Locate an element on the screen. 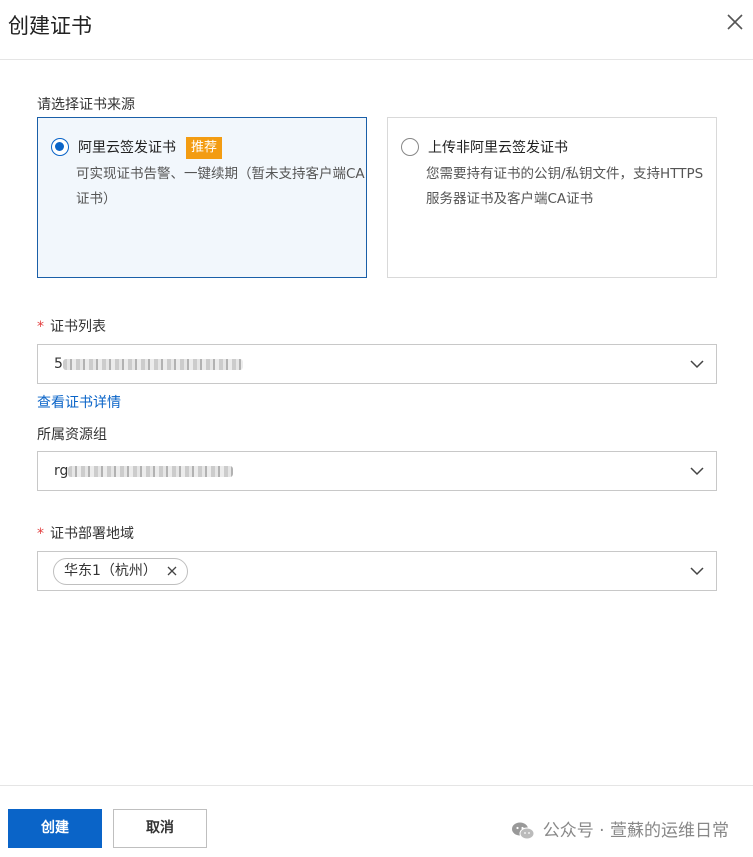 The height and width of the screenshot is (857, 753). region-label: * 证书部署地域 is located at coordinates (85, 533).